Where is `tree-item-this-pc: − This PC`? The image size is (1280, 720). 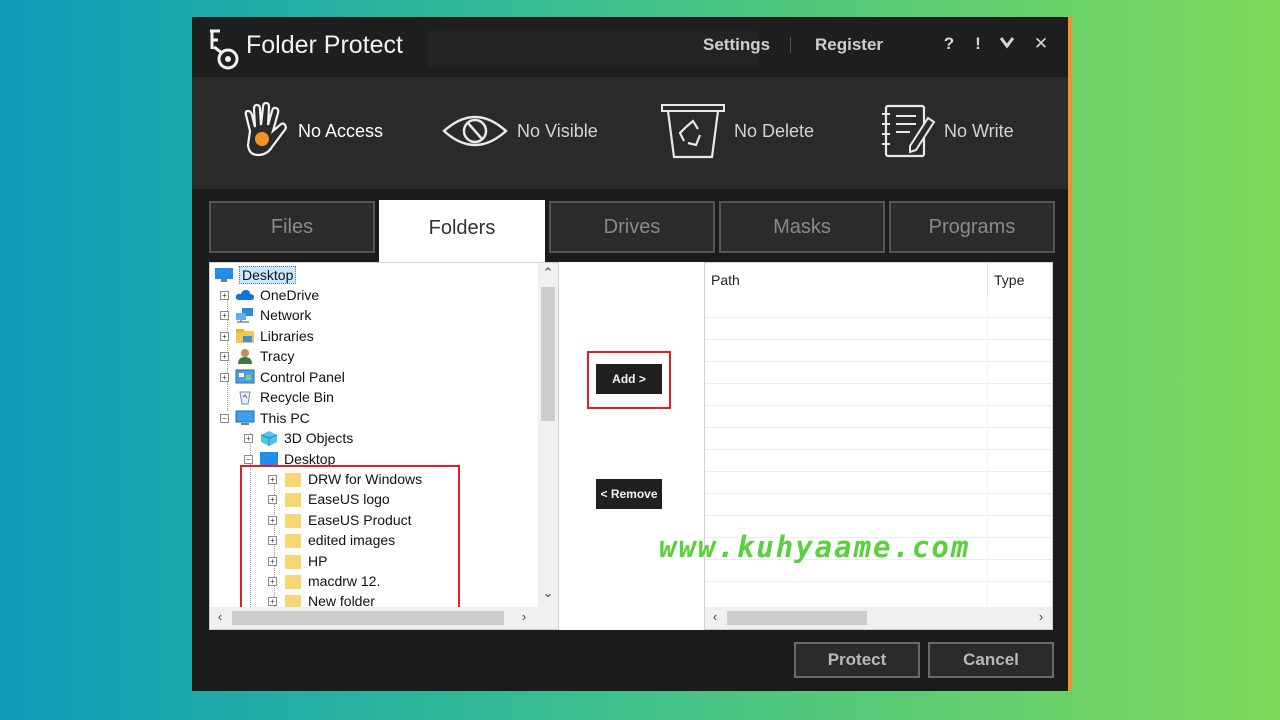
tree-item-this-pc: − This PC is located at coordinates (265, 418).